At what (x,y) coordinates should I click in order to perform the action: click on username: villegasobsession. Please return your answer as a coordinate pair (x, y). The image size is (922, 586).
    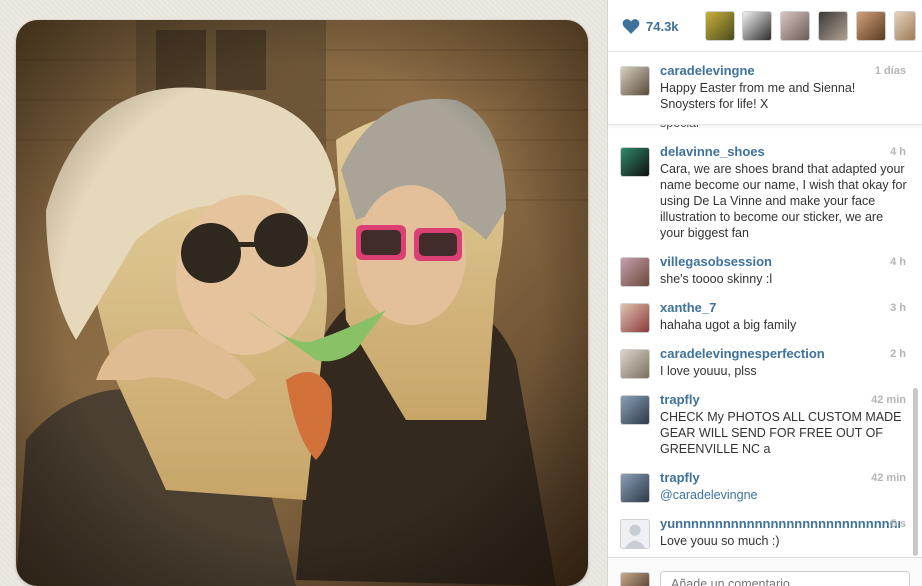
    Looking at the image, I should click on (716, 261).